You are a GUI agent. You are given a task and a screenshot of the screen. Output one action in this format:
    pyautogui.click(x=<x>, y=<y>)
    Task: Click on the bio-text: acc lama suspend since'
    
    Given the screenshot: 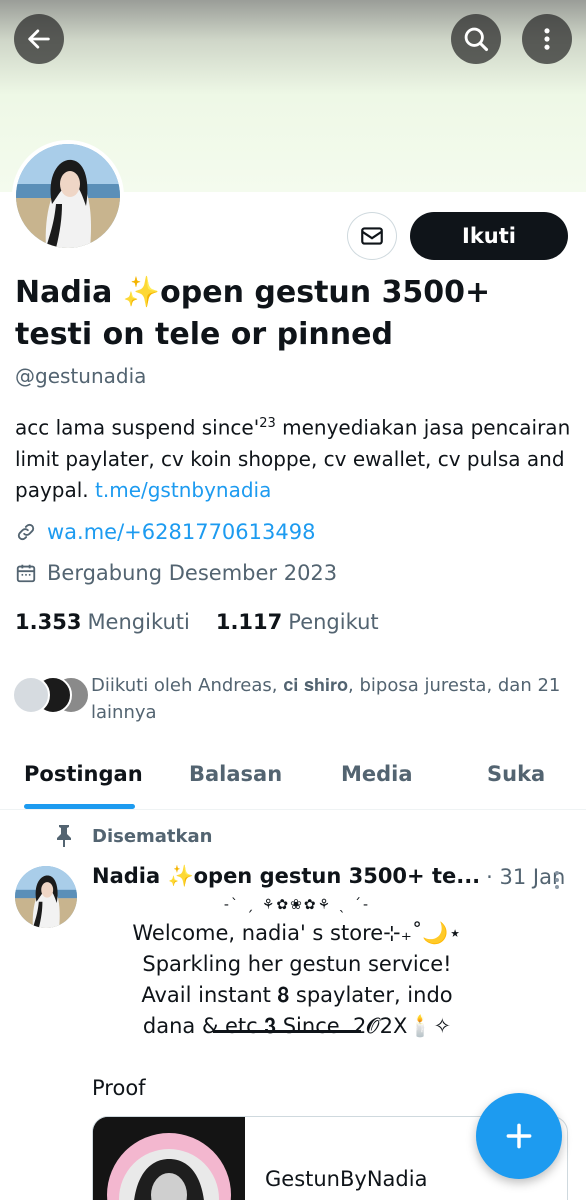 What is the action you would take?
    pyautogui.click(x=137, y=427)
    